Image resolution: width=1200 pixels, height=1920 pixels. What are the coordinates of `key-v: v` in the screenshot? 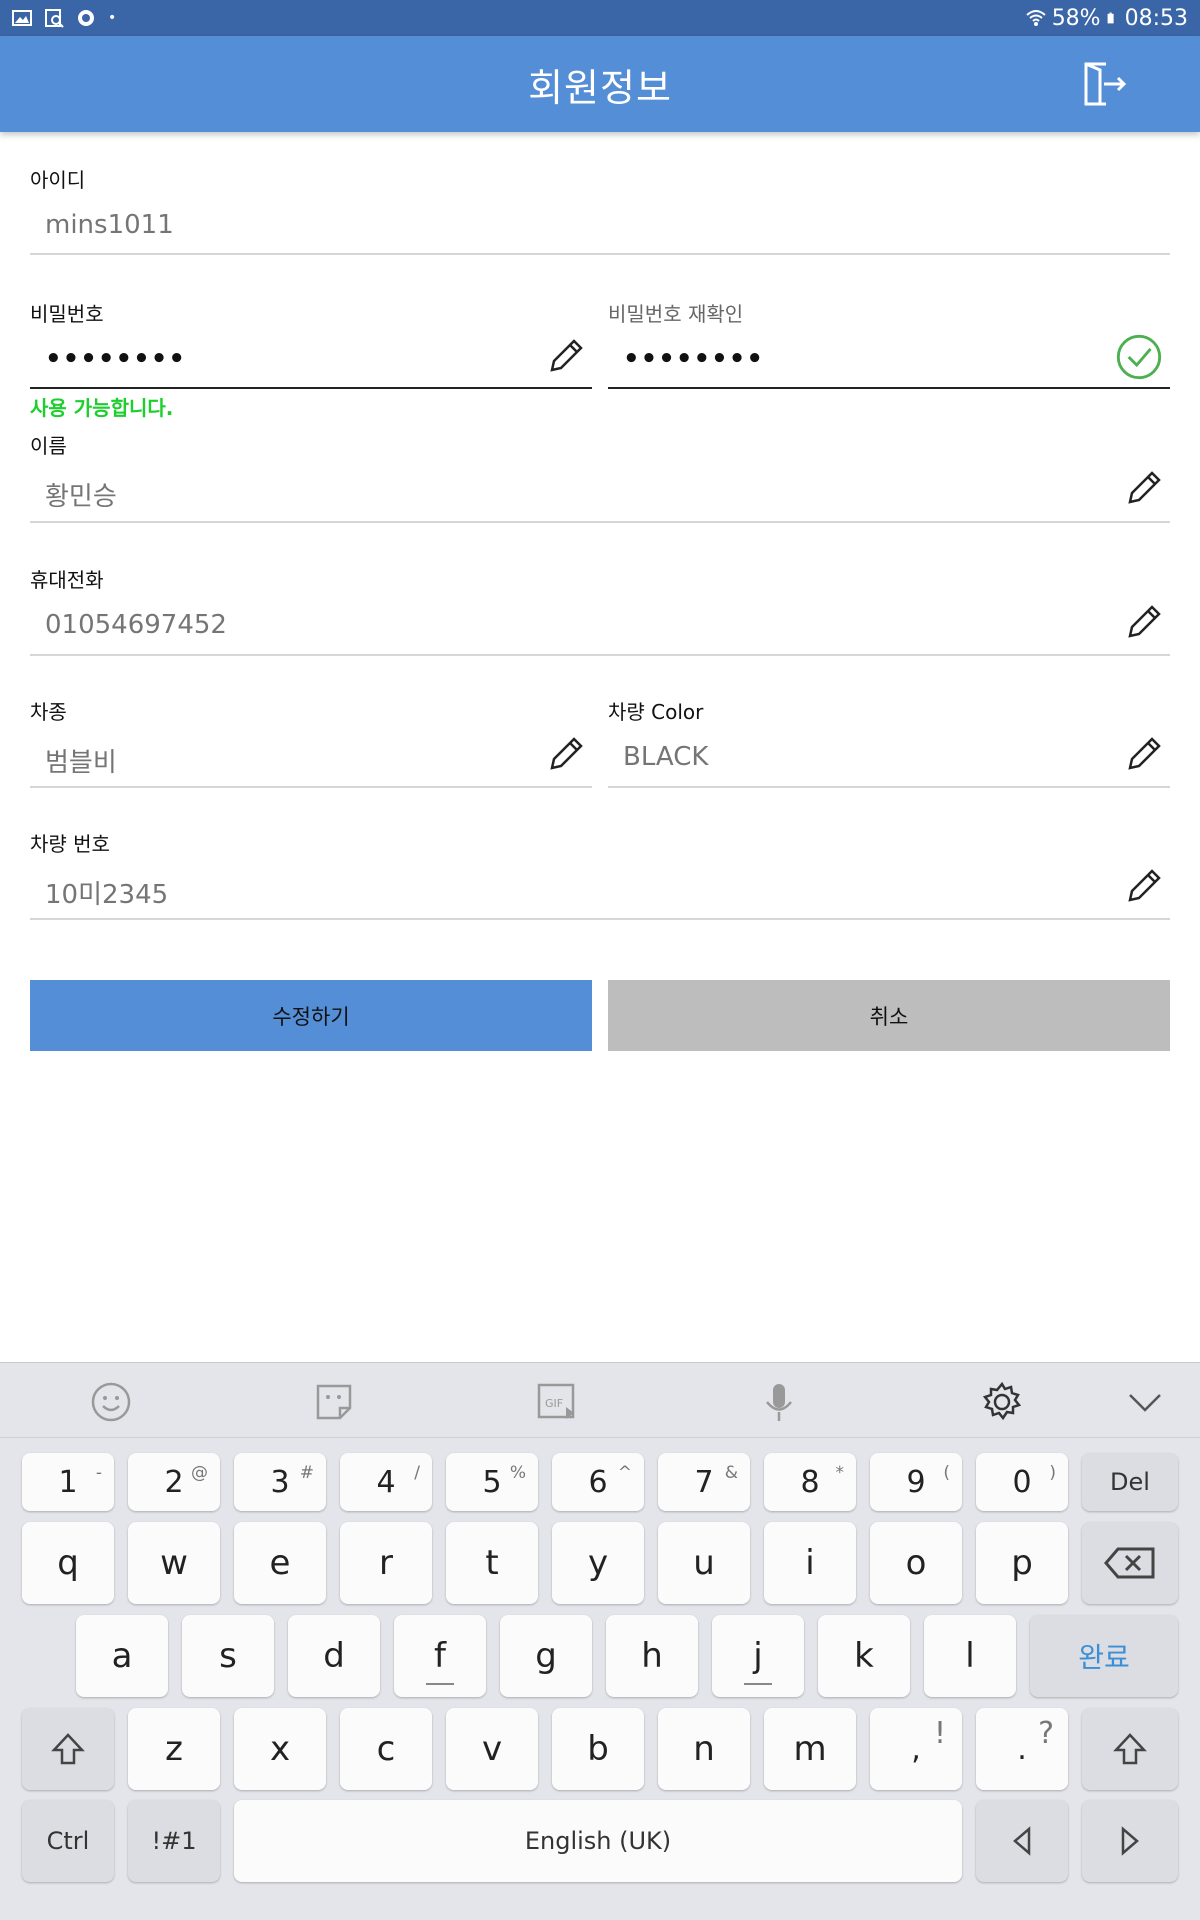 It's located at (492, 1749).